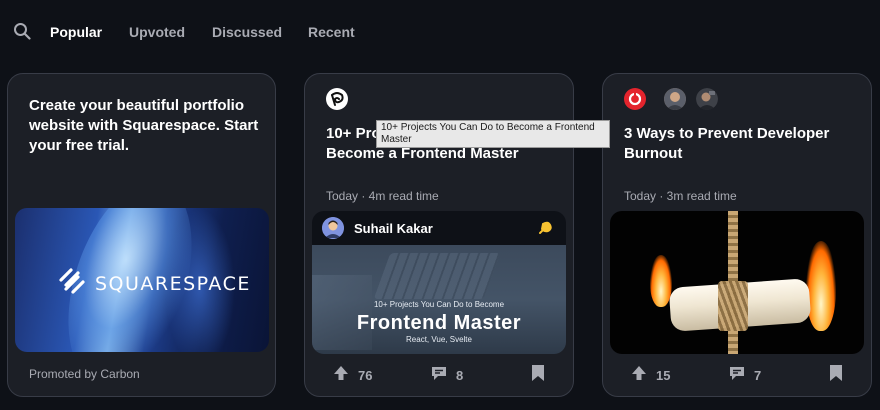 This screenshot has width=880, height=410. I want to click on article-image, so click(737, 282).